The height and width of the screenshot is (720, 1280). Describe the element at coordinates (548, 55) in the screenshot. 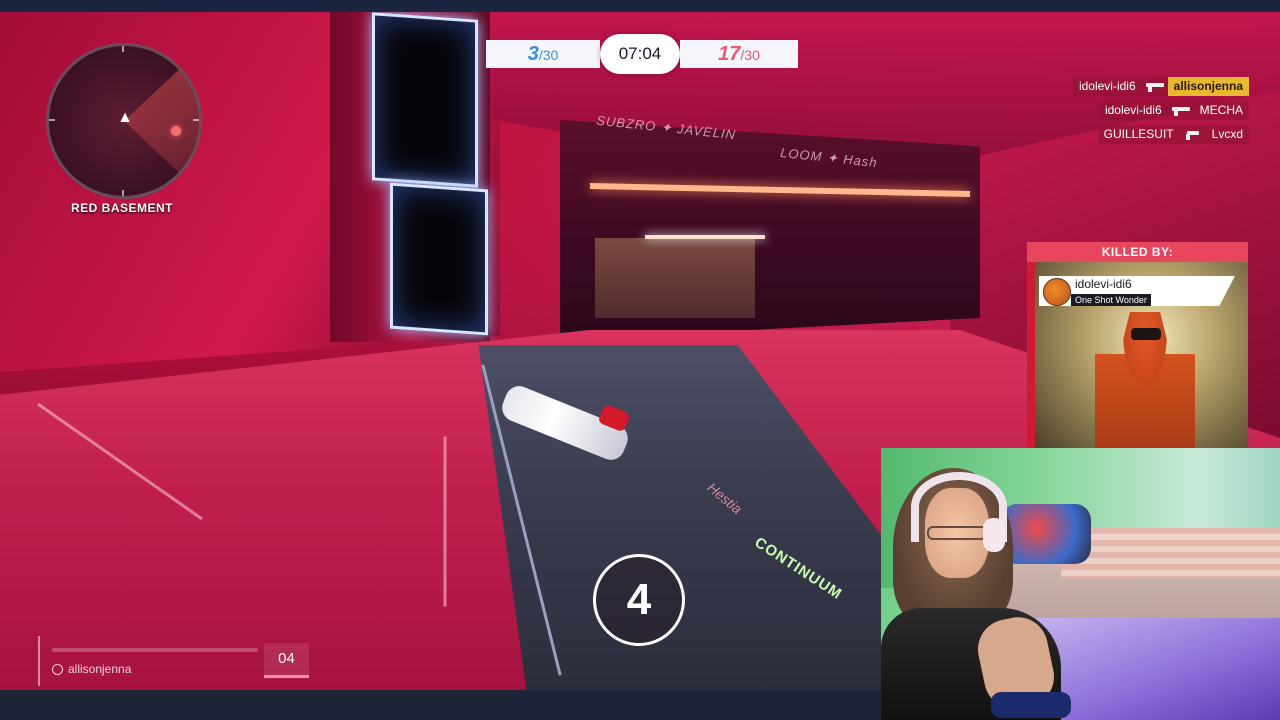

I see `blue-score-max: /30` at that location.